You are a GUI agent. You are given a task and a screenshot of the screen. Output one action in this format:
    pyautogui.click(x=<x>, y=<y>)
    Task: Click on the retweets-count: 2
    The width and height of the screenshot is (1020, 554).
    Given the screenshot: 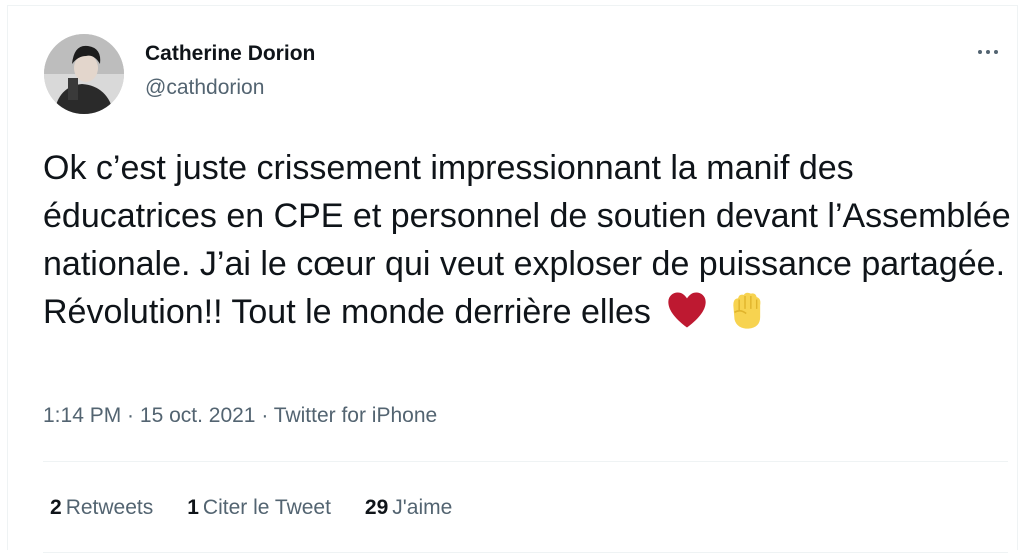 What is the action you would take?
    pyautogui.click(x=56, y=507)
    